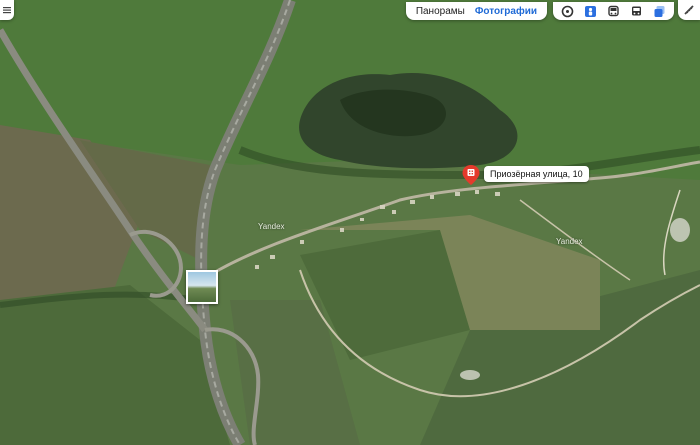 The image size is (700, 445). What do you see at coordinates (271, 226) in the screenshot?
I see `map-watermark-left: Yandex` at bounding box center [271, 226].